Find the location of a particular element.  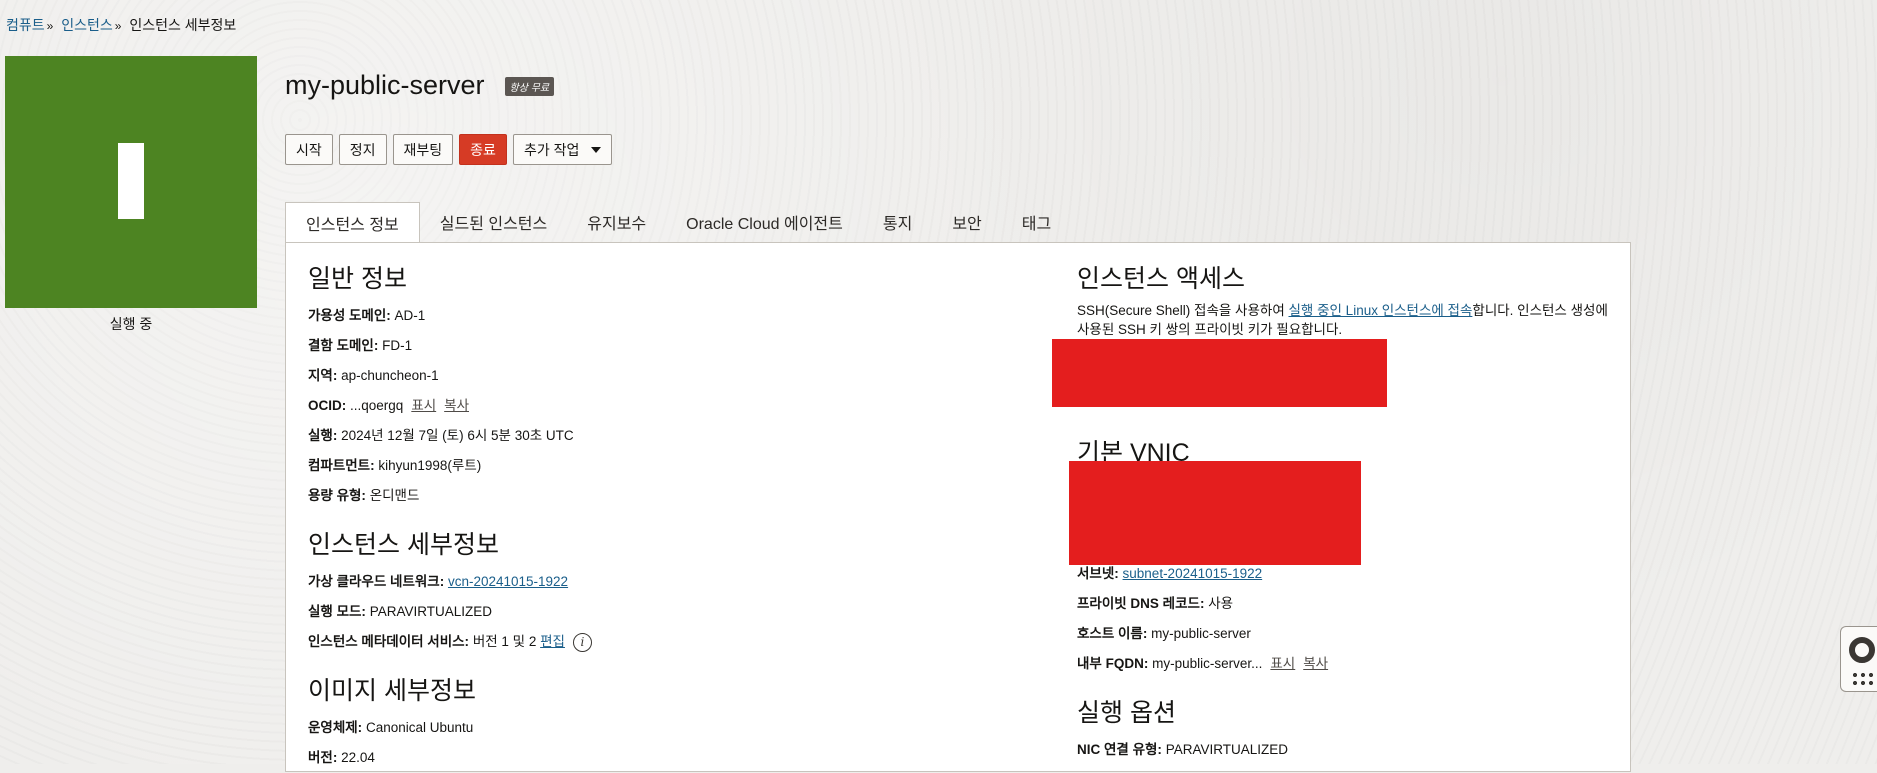

tab-security: 보안 is located at coordinates (966, 222).